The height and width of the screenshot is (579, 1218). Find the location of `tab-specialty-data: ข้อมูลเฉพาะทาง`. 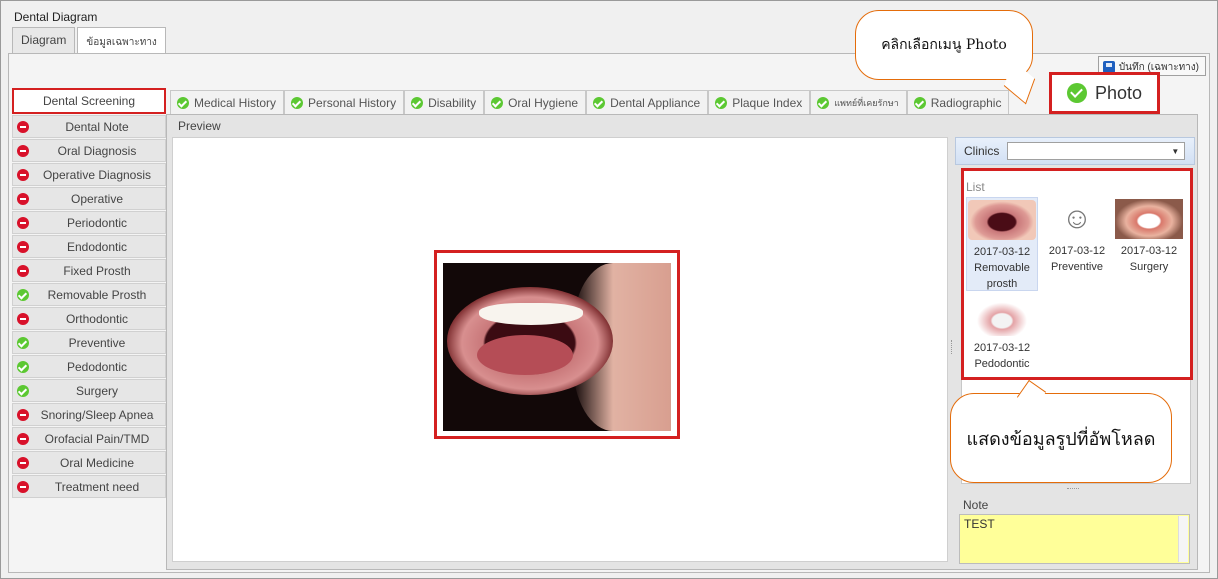

tab-specialty-data: ข้อมูลเฉพาะทาง is located at coordinates (121, 40).